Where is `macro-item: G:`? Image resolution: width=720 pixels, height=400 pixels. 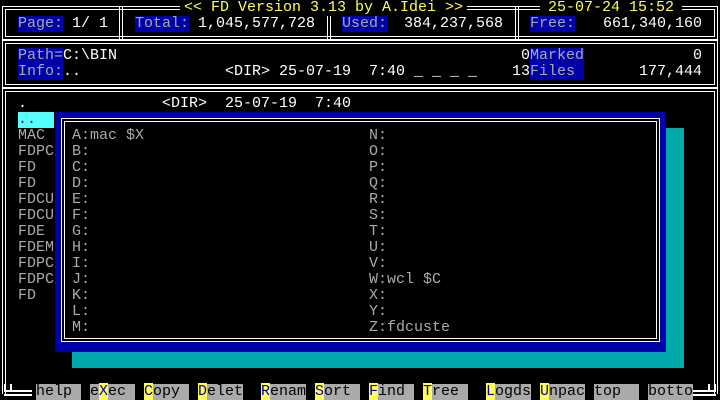 macro-item: G: is located at coordinates (81, 232).